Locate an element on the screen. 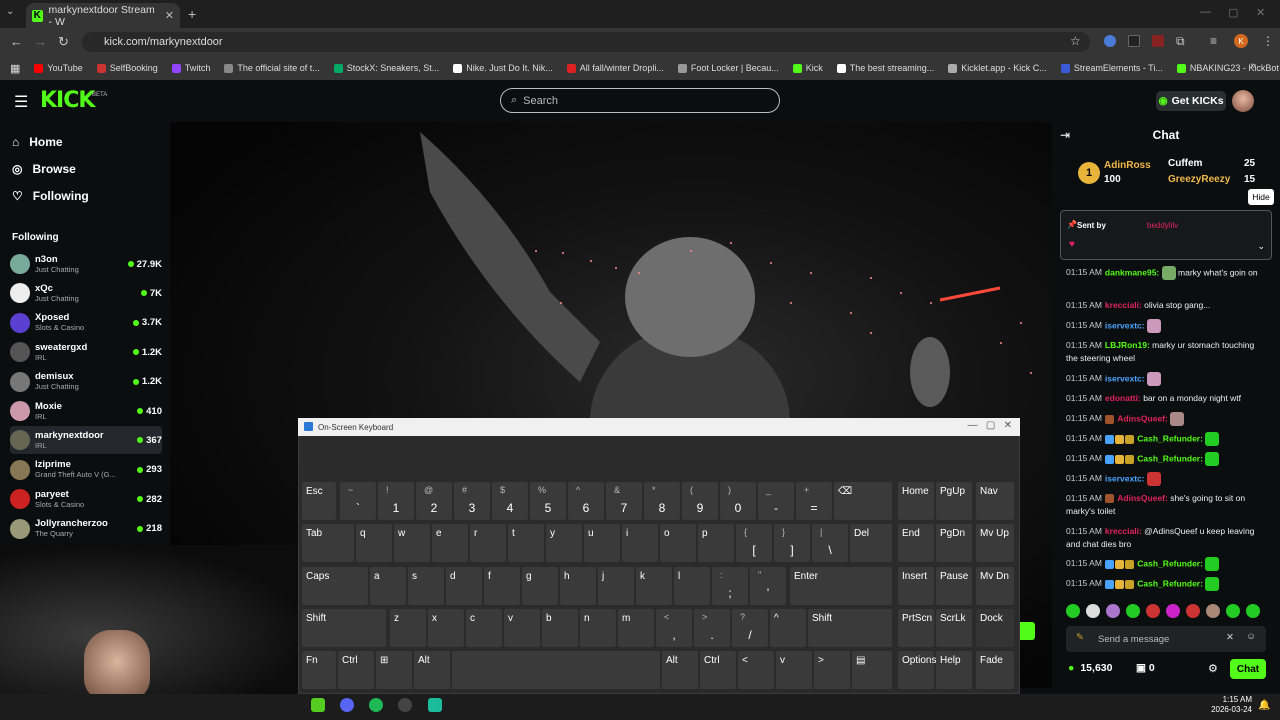  following-channel: Xposed Slots & Casino 3.7K is located at coordinates (86, 323).